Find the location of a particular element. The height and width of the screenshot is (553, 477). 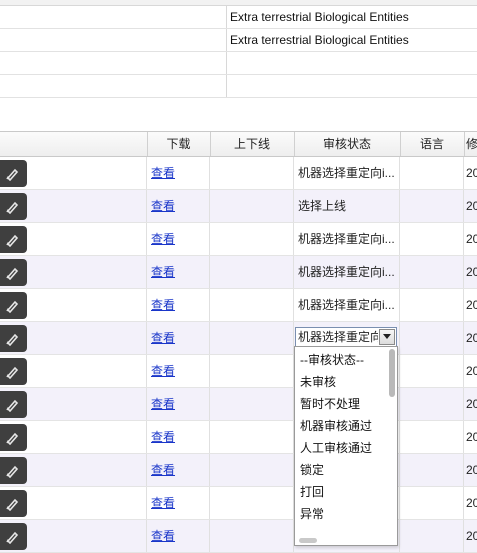

chevron-down-icon is located at coordinates (387, 337).